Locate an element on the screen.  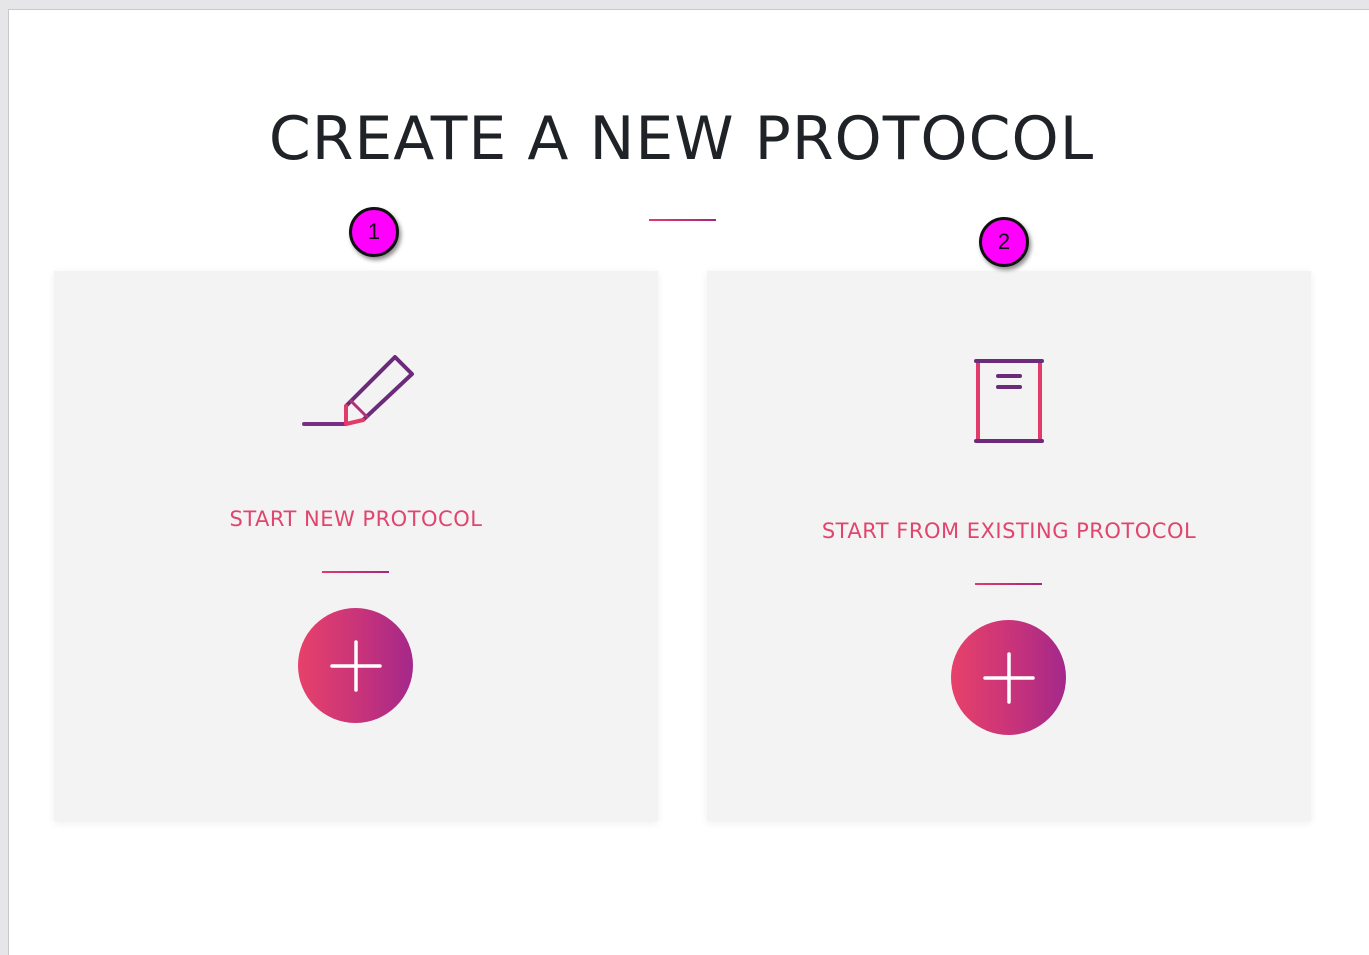
start-new-protocol-add-button is located at coordinates (355, 665).